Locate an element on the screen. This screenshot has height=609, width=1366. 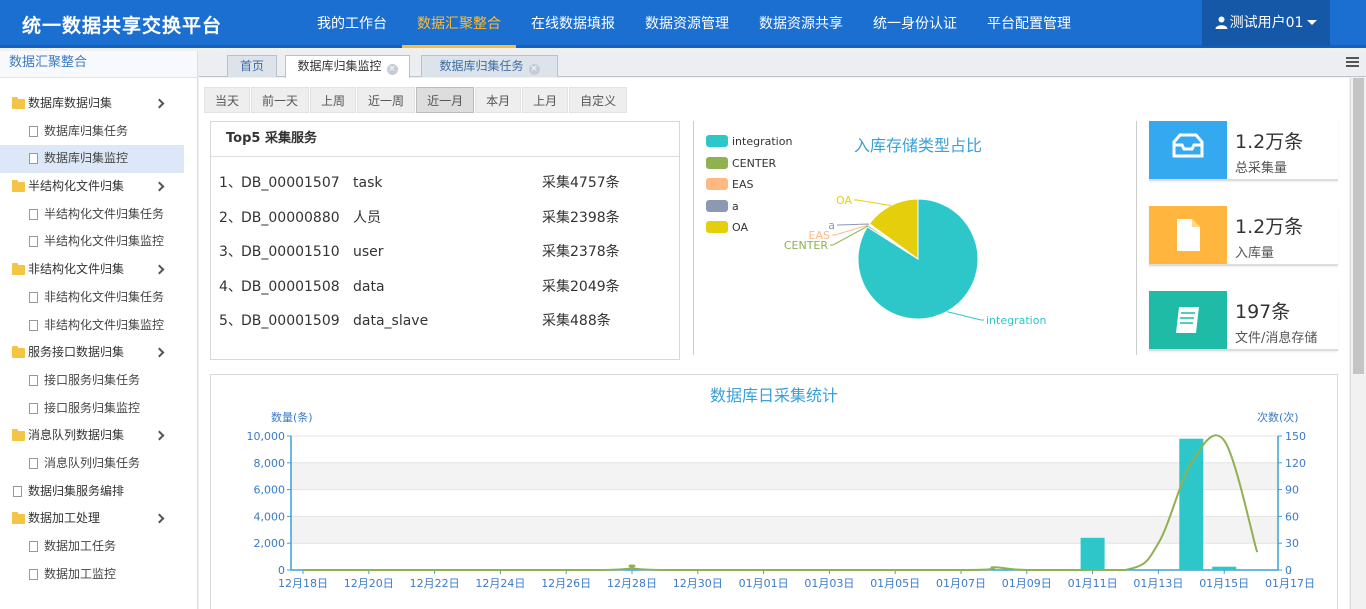
sidebar-item-2: 数据库归集监控 is located at coordinates (92, 159).